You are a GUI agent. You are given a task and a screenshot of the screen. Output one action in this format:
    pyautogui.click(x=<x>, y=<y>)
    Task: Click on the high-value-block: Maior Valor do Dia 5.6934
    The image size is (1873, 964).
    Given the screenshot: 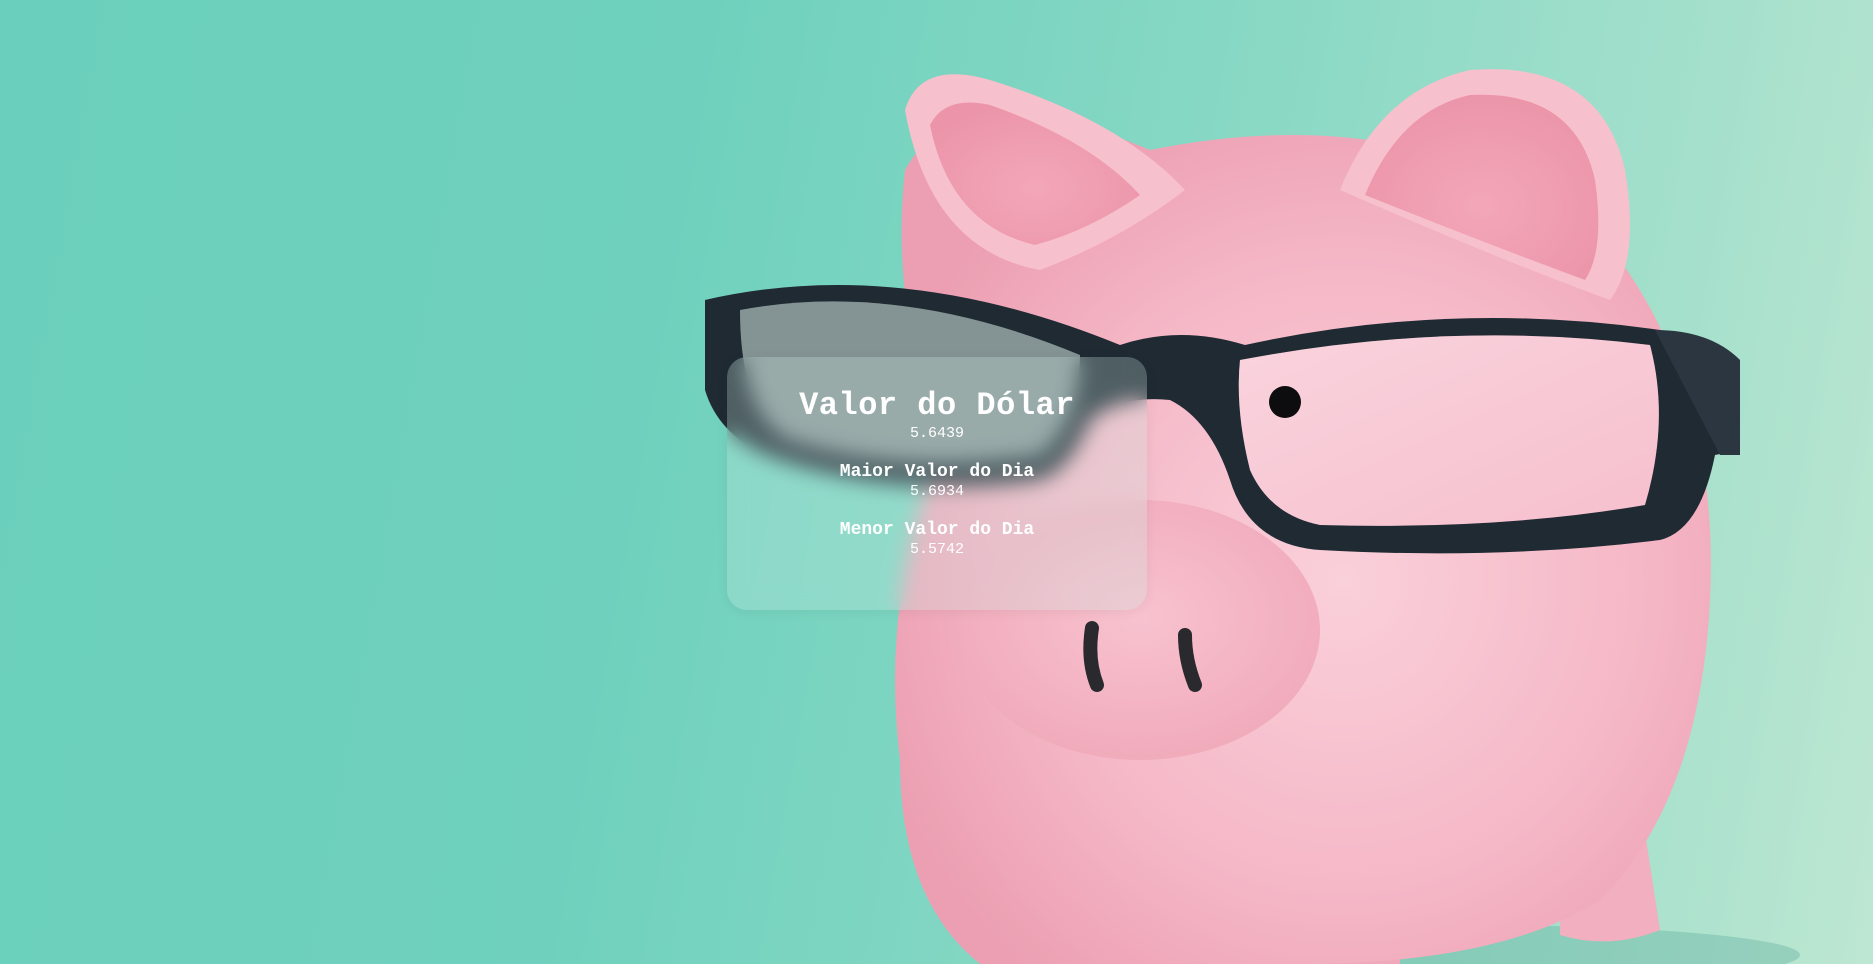 What is the action you would take?
    pyautogui.click(x=937, y=481)
    